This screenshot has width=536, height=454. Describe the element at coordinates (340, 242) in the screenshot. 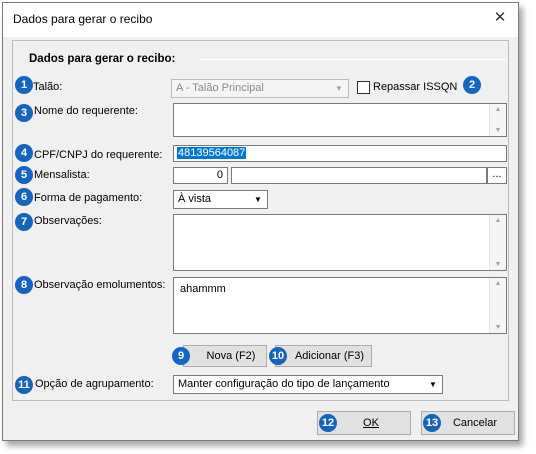

I see `observacoes-textarea: ▲ ▼` at that location.